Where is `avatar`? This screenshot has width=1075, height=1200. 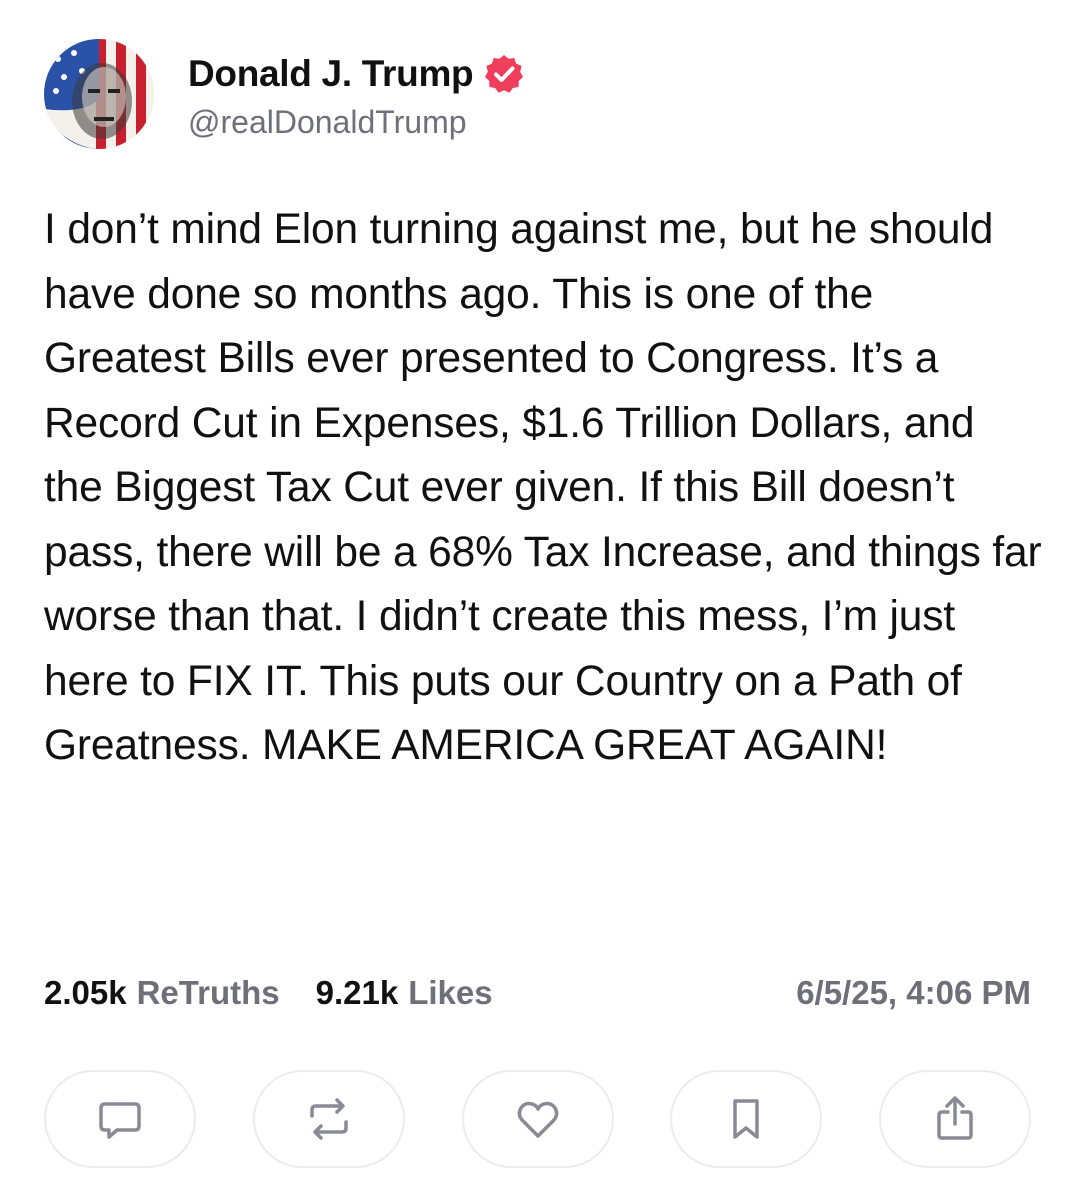 avatar is located at coordinates (99, 94).